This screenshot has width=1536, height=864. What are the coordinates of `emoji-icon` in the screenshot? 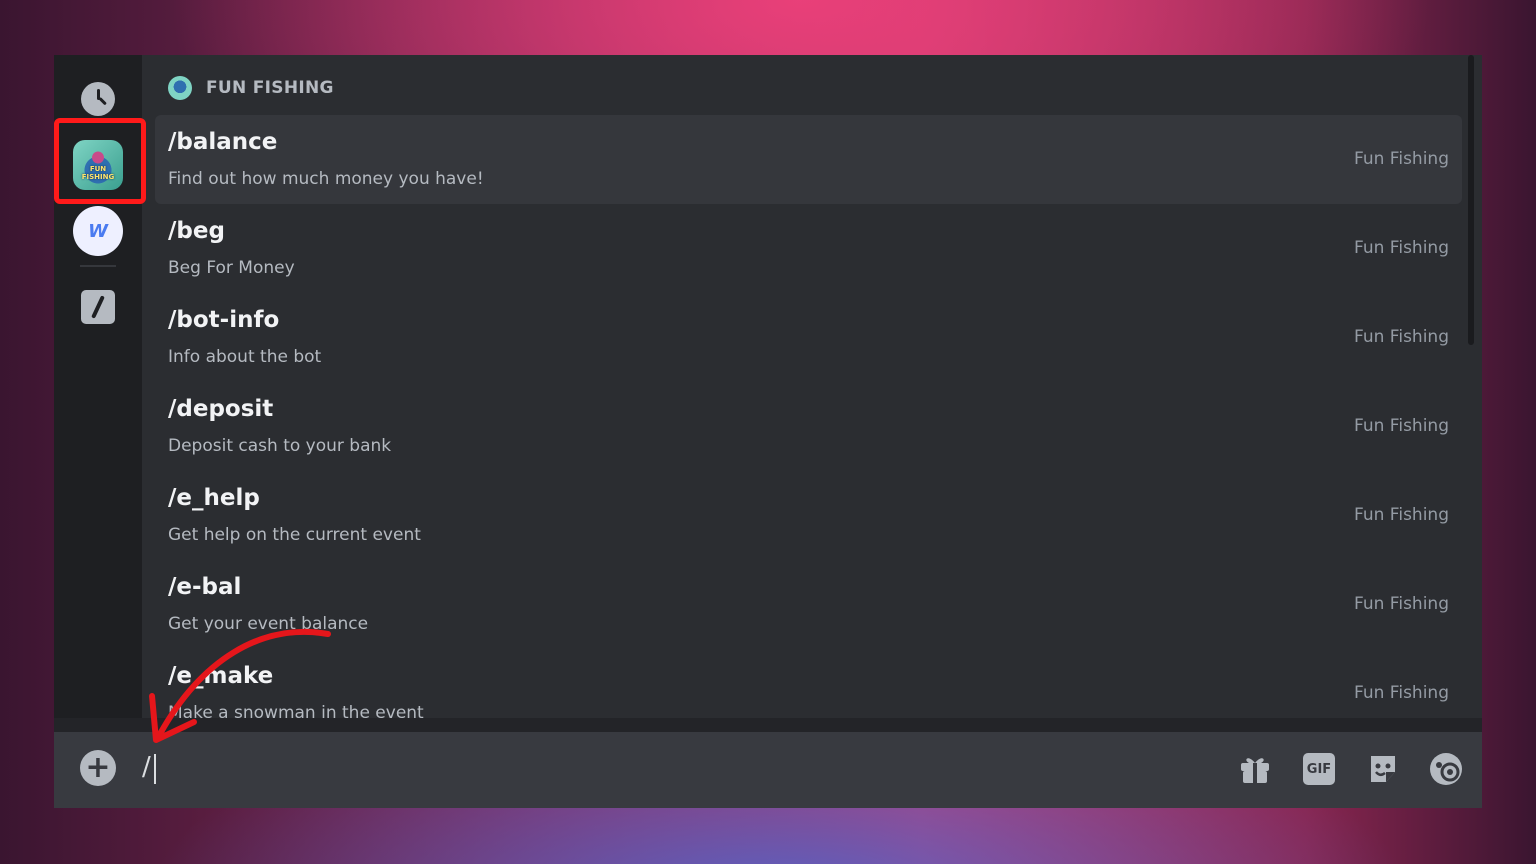 It's located at (1446, 769).